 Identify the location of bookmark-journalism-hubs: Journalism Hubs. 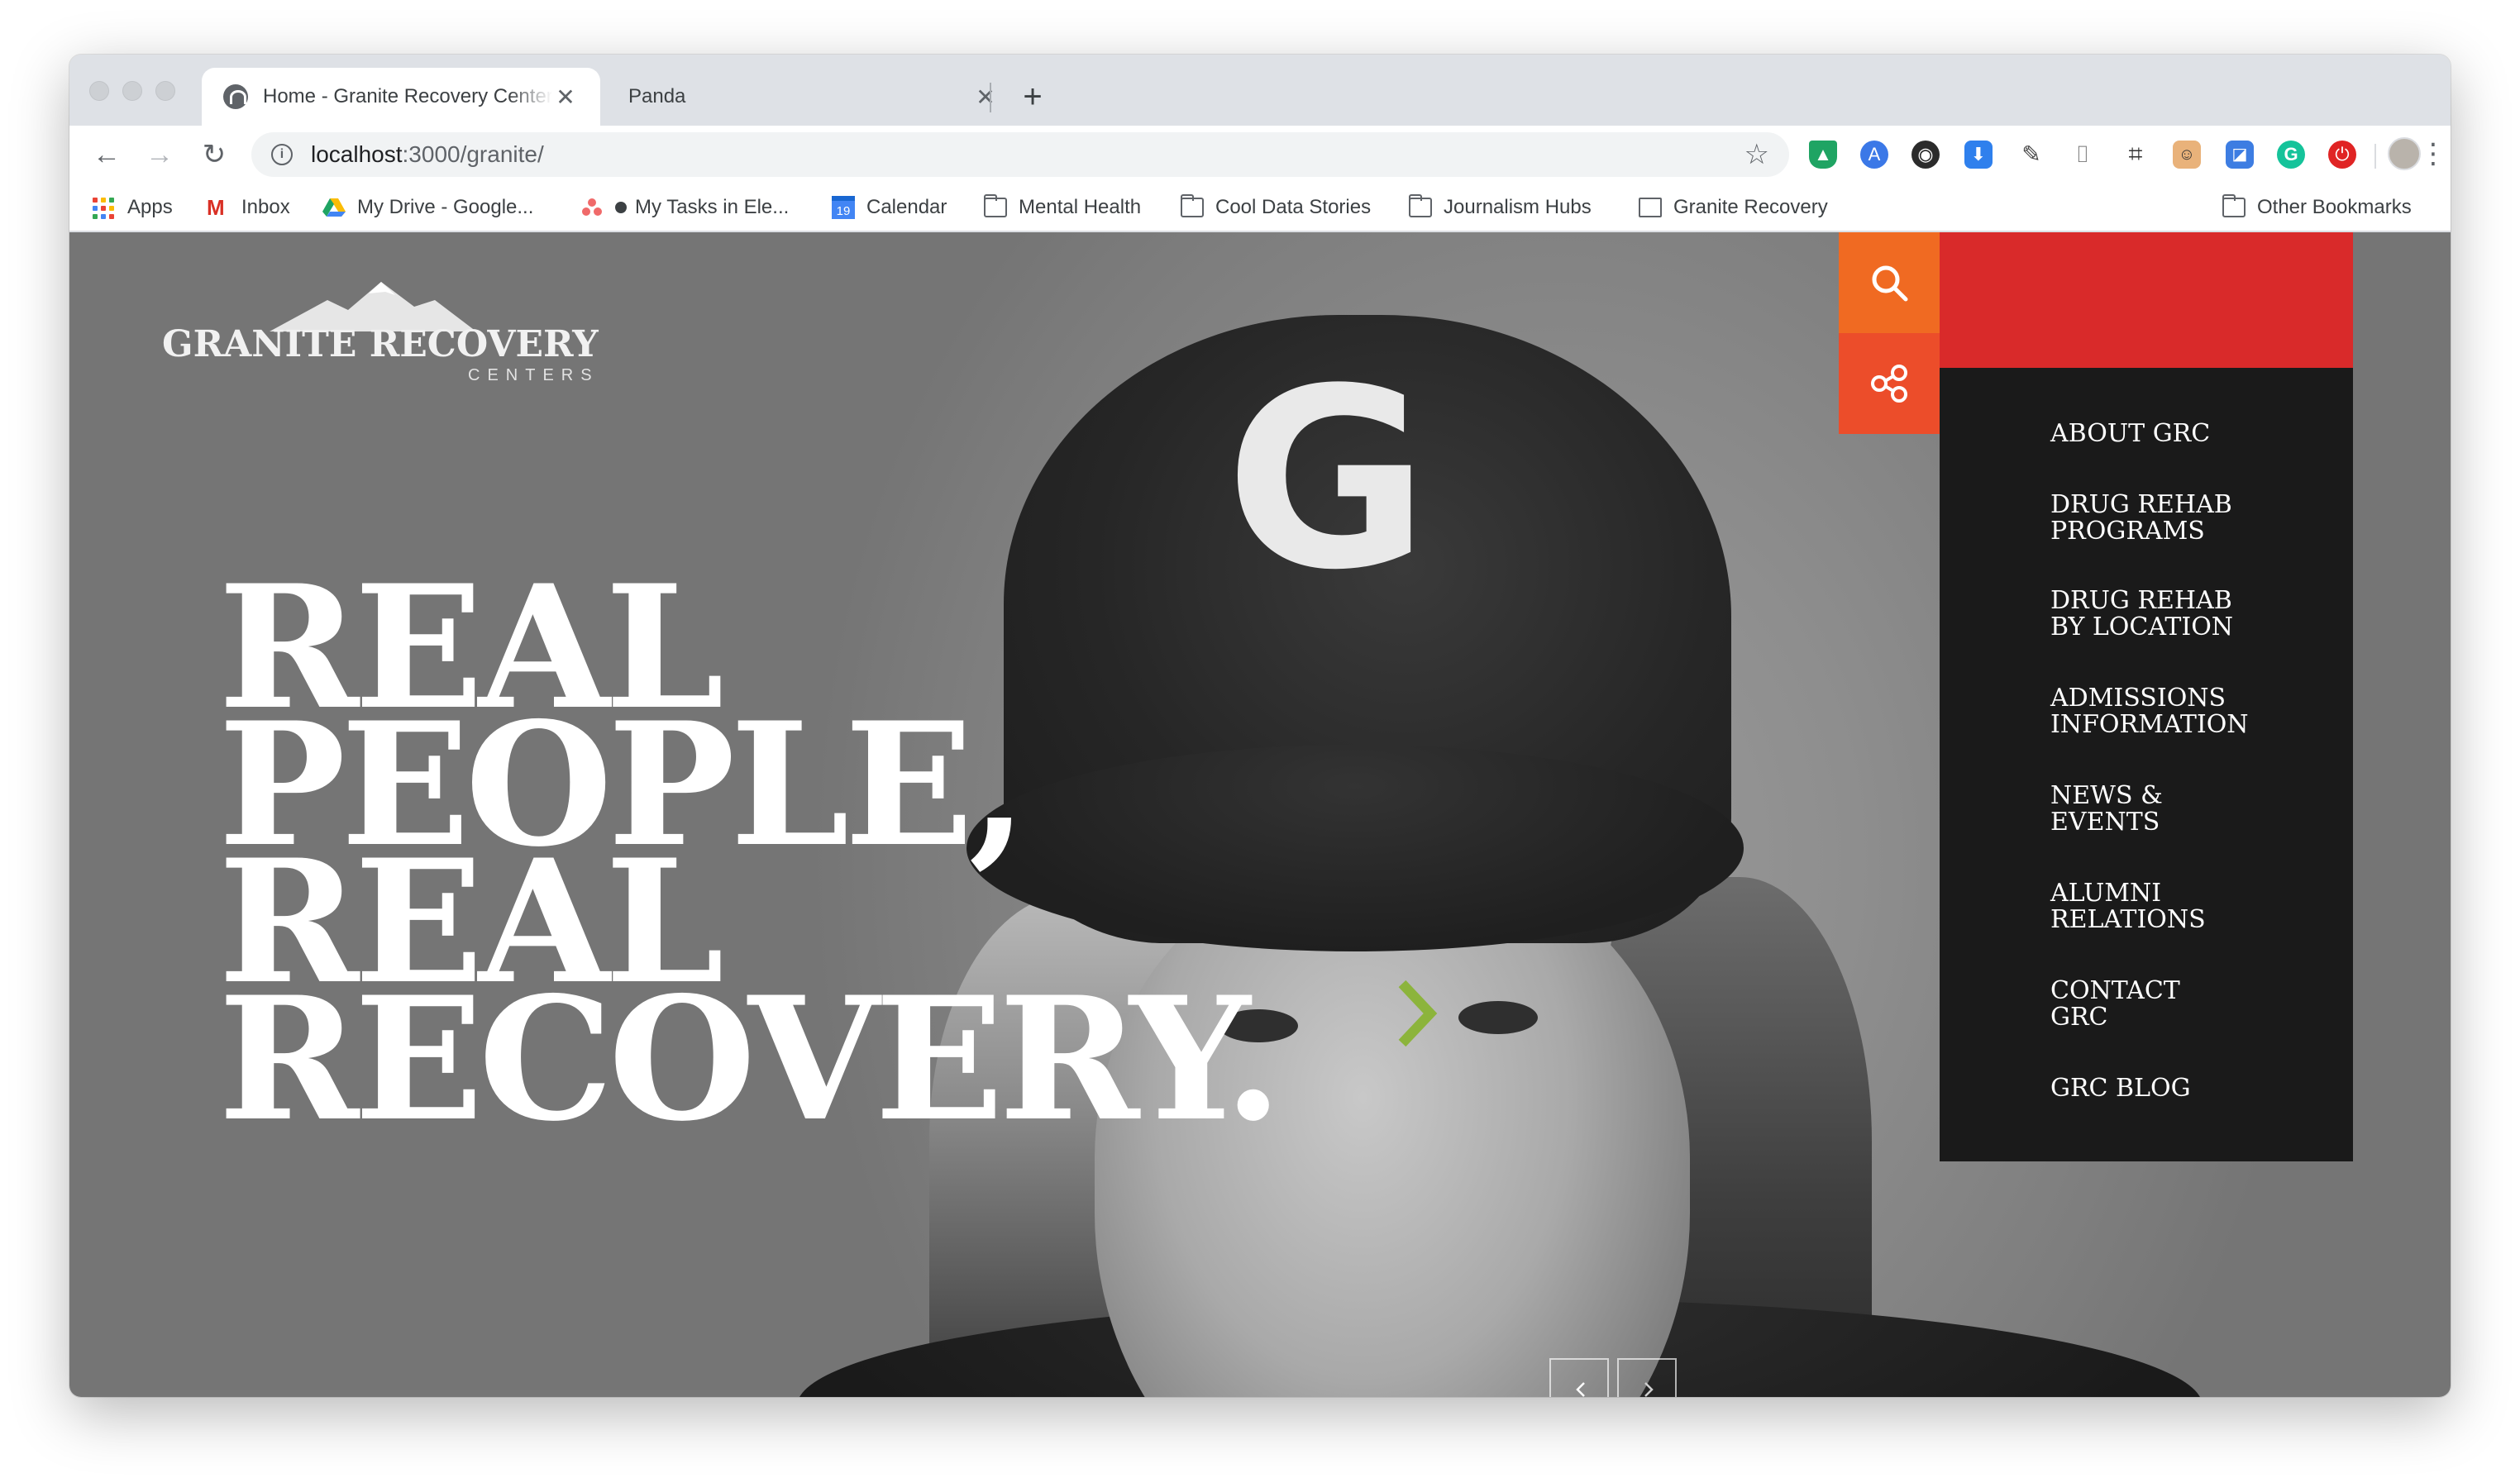
(1500, 208).